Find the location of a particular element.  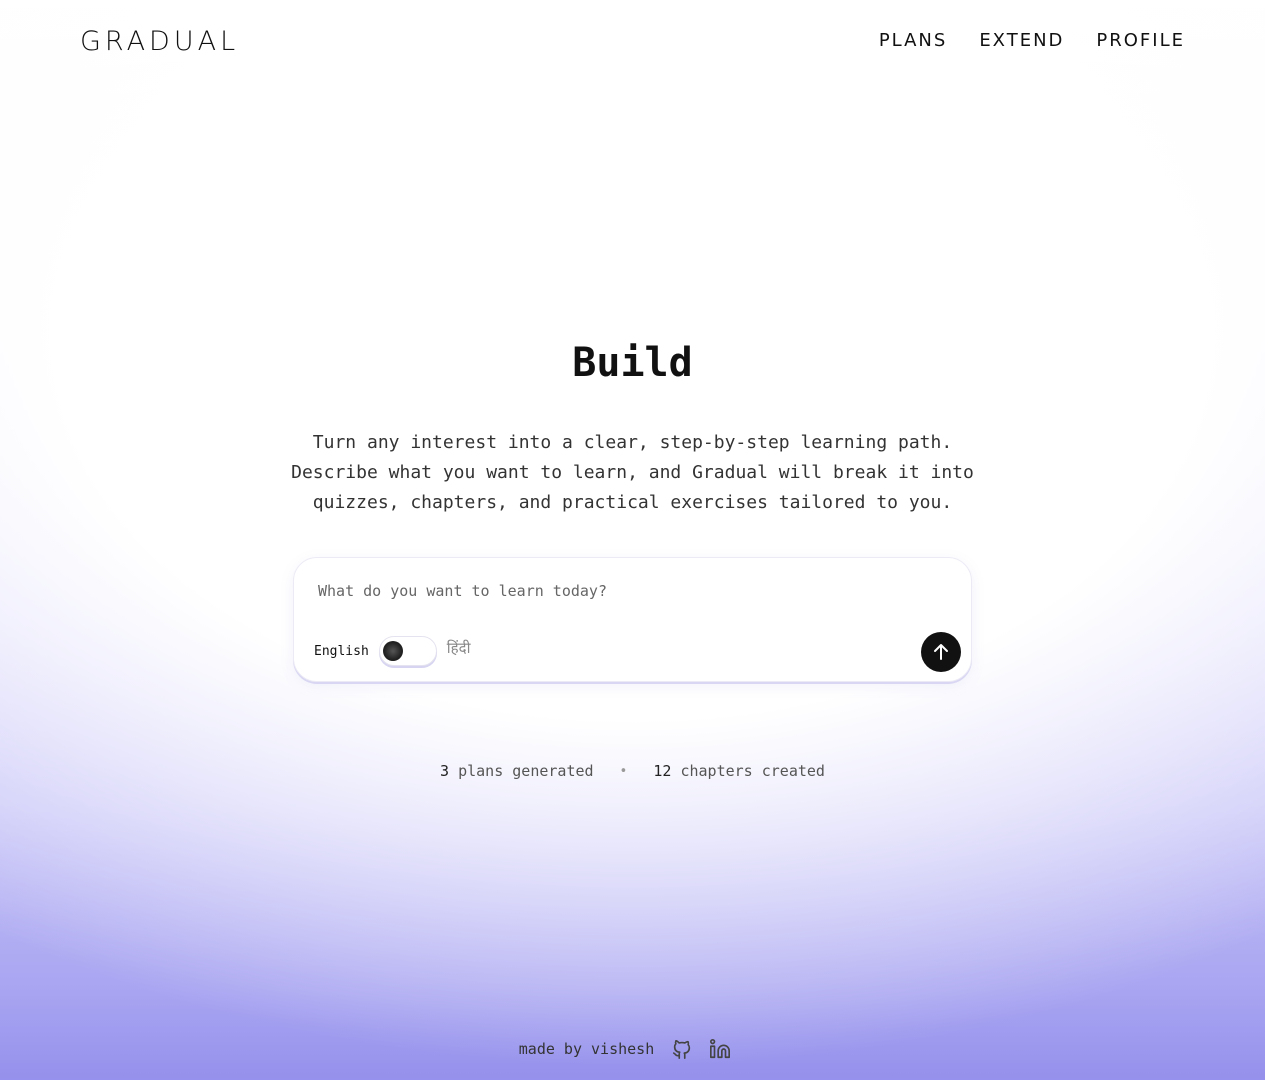

toggle-knob is located at coordinates (392, 651).